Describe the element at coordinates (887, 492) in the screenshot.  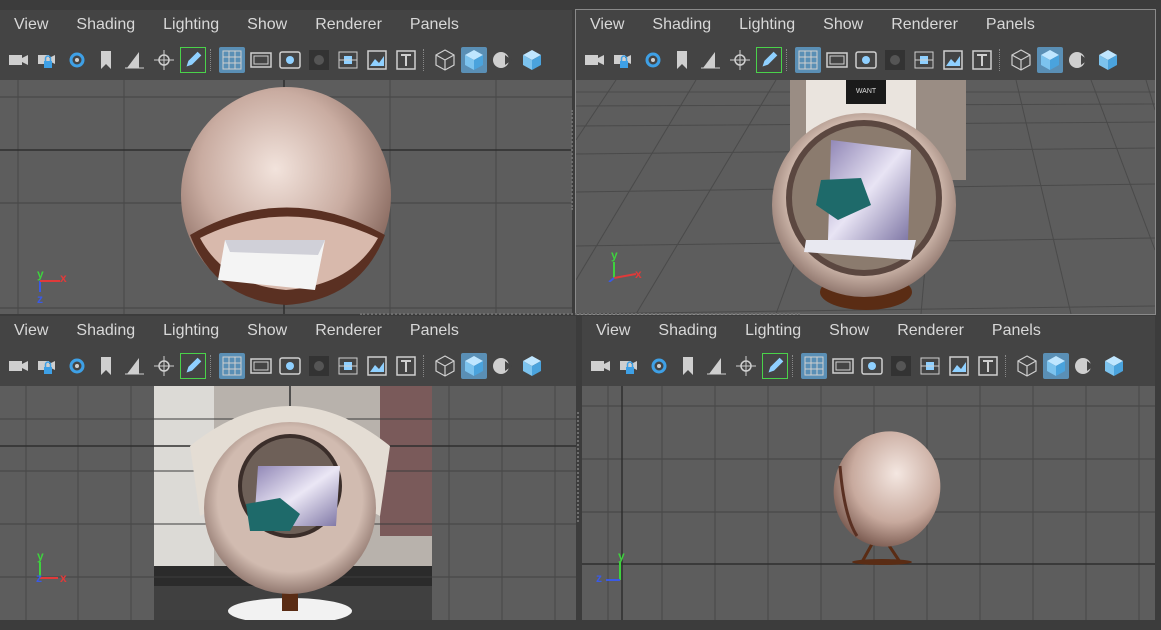
I see `egg-chair-side` at that location.